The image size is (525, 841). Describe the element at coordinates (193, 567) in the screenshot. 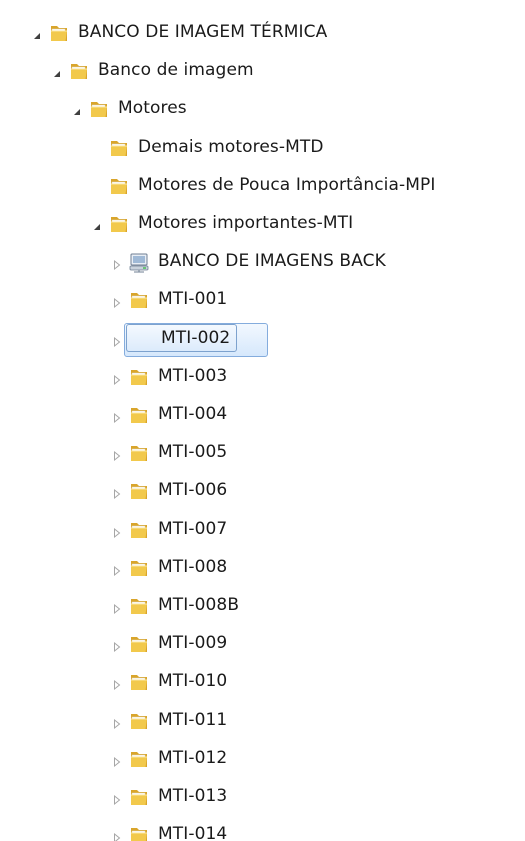

I see `tree-item-label: MTI-008` at that location.